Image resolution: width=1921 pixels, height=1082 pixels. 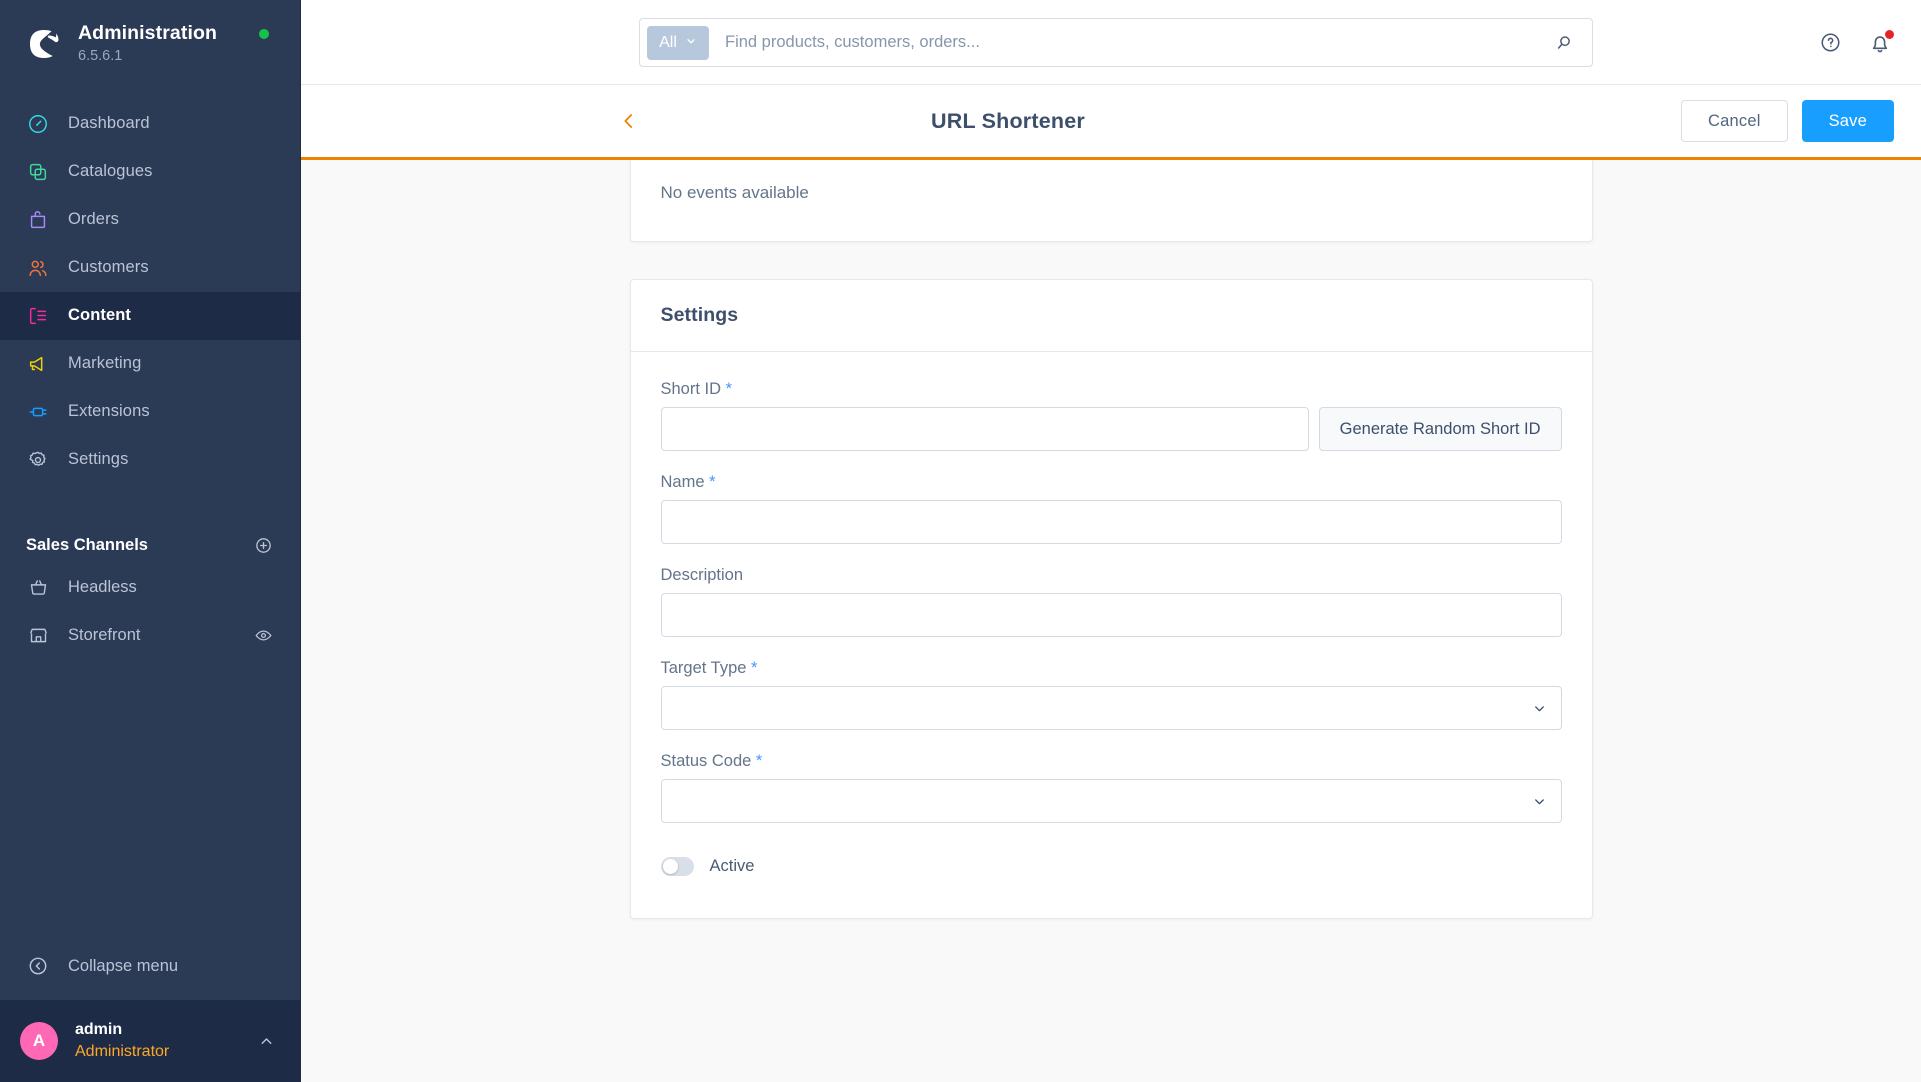 I want to click on save-button: Save, so click(x=1847, y=121).